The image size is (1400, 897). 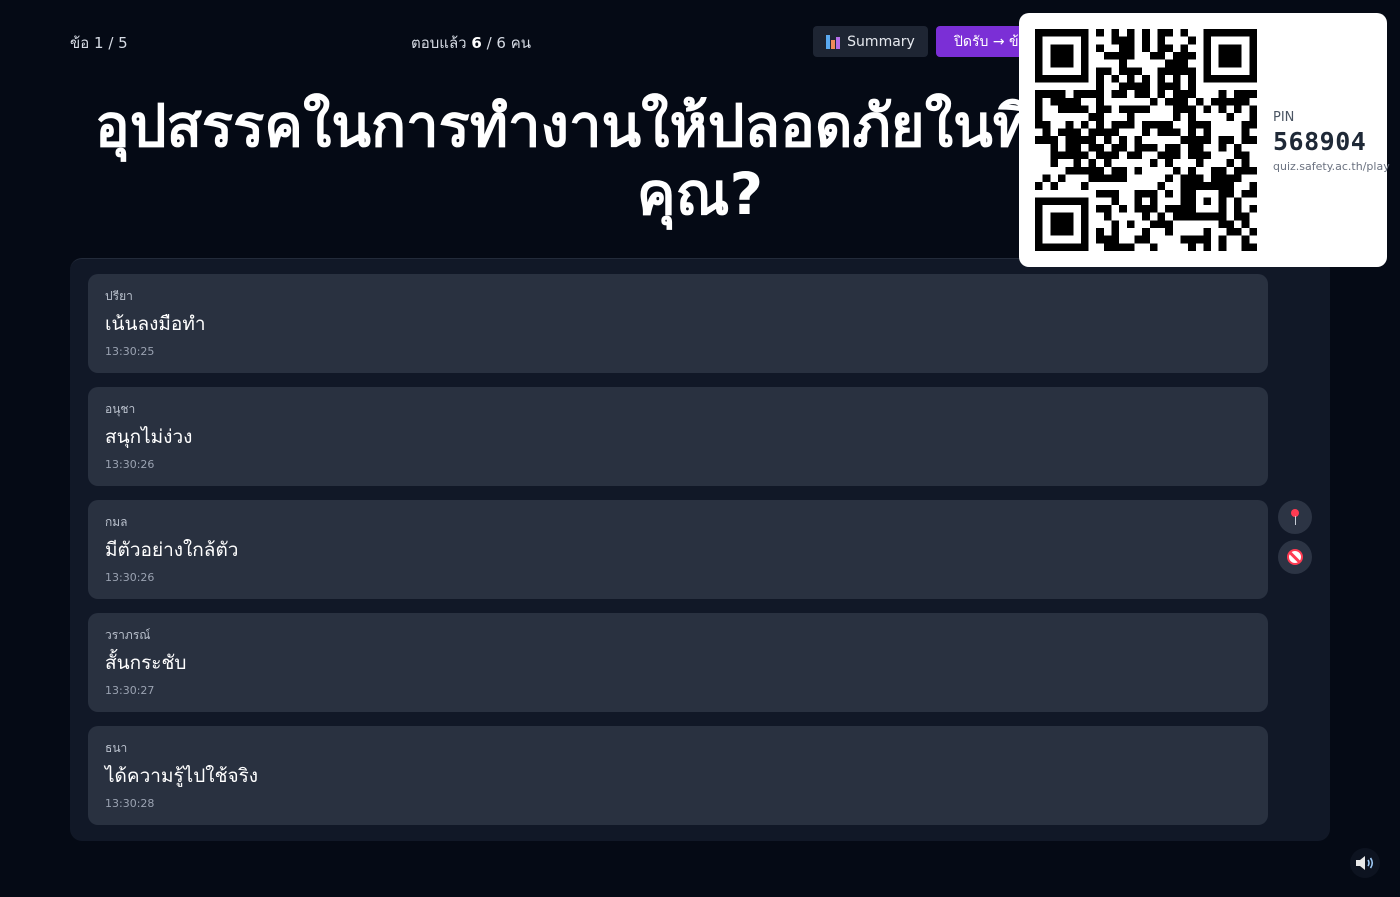 I want to click on sound-toggle-button, so click(x=1365, y=863).